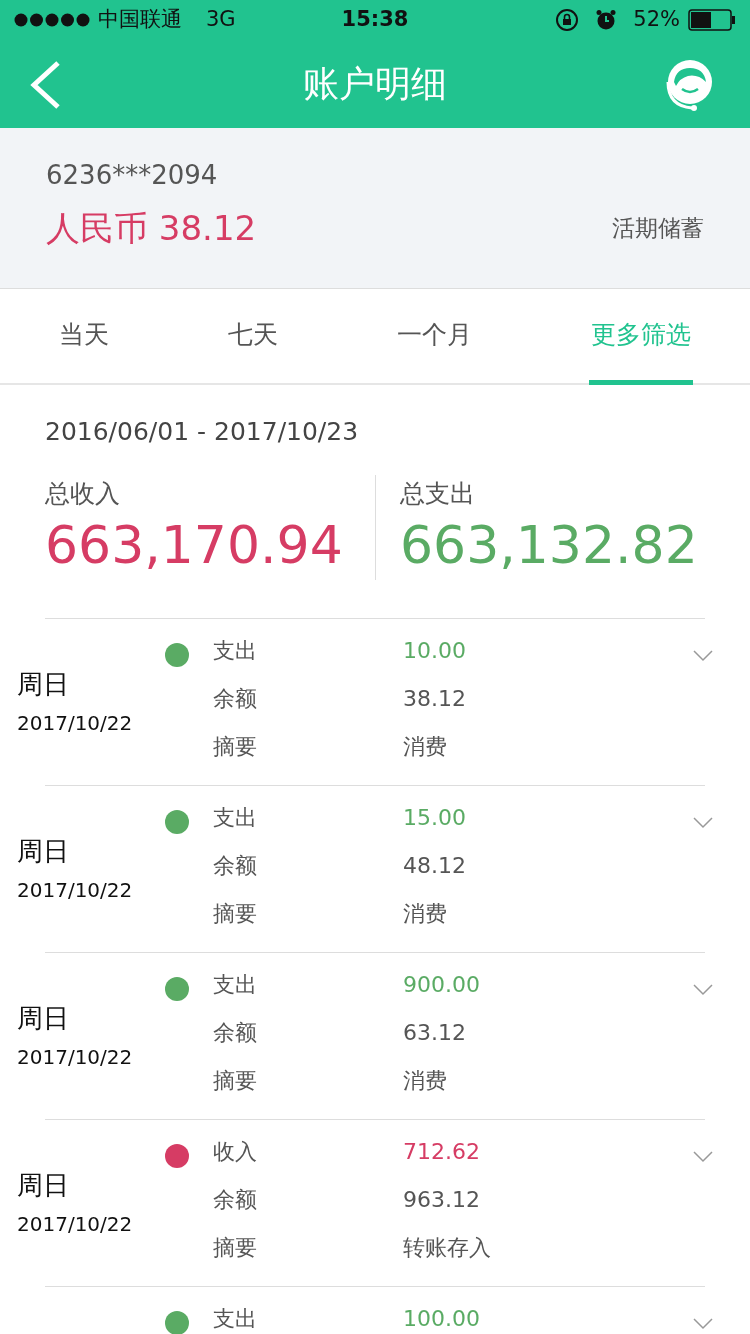 This screenshot has width=750, height=1334. Describe the element at coordinates (375, 84) in the screenshot. I see `page-title: 账户明细` at that location.